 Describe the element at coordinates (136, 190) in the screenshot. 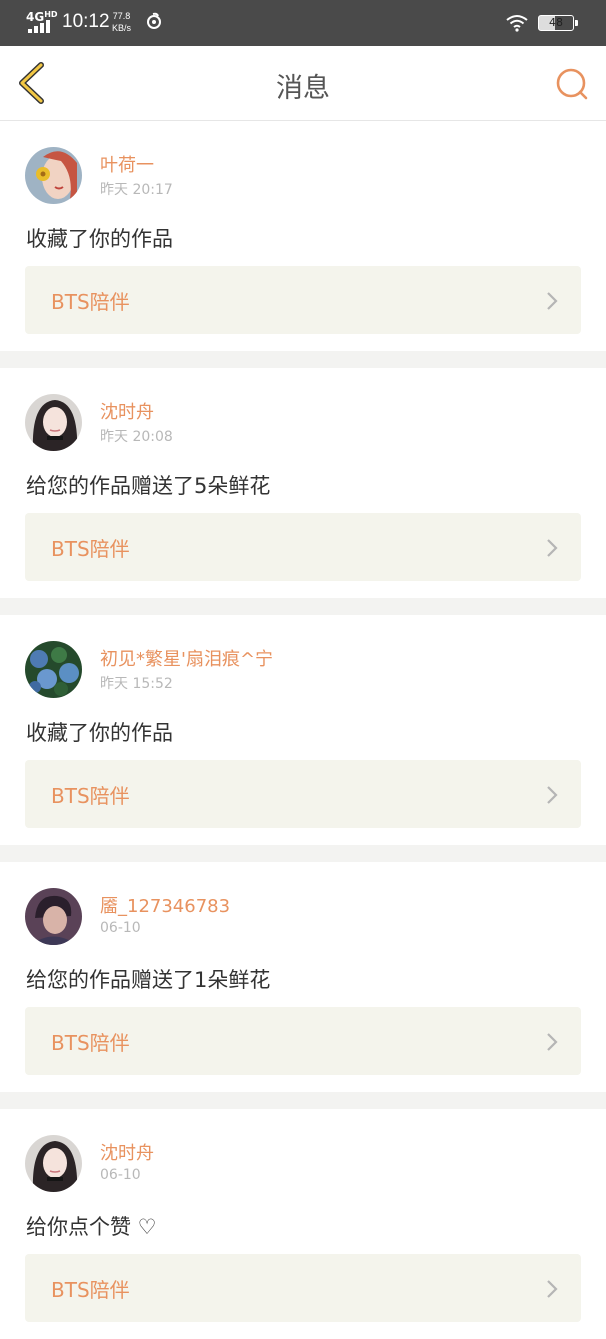

I see `timestamp: 昨天 20:17` at that location.